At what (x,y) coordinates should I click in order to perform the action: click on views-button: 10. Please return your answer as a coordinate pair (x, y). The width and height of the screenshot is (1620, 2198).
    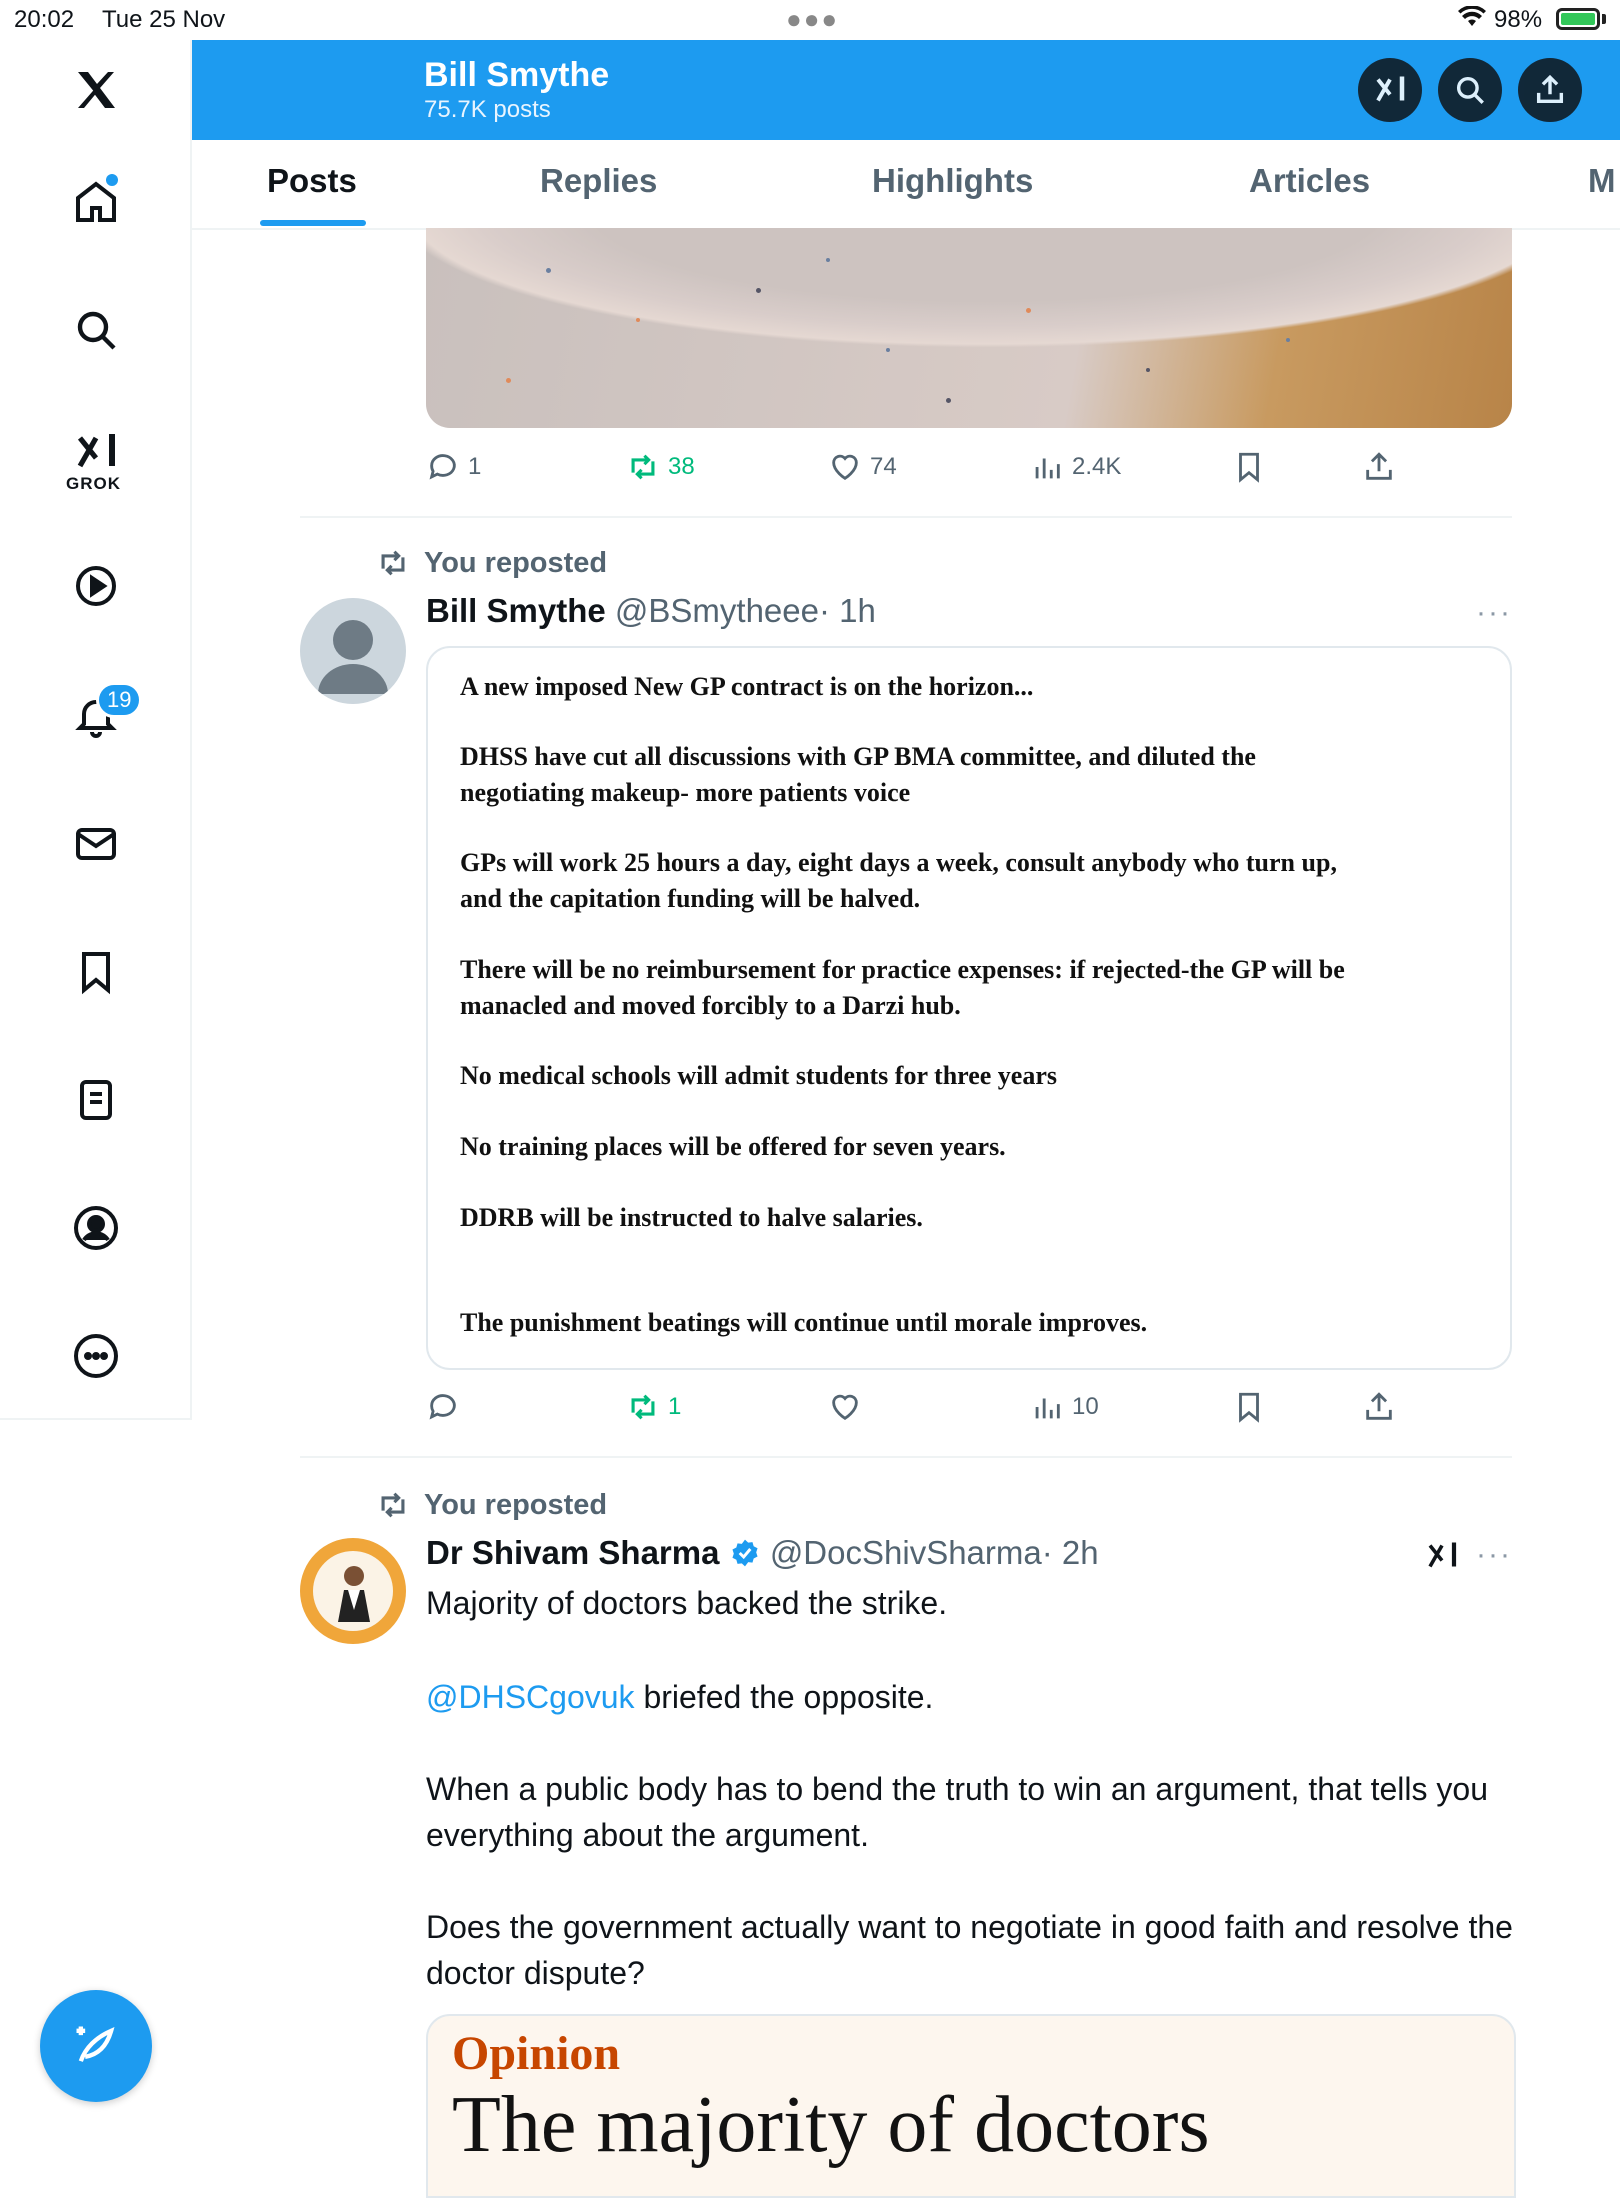
    Looking at the image, I should click on (1064, 1407).